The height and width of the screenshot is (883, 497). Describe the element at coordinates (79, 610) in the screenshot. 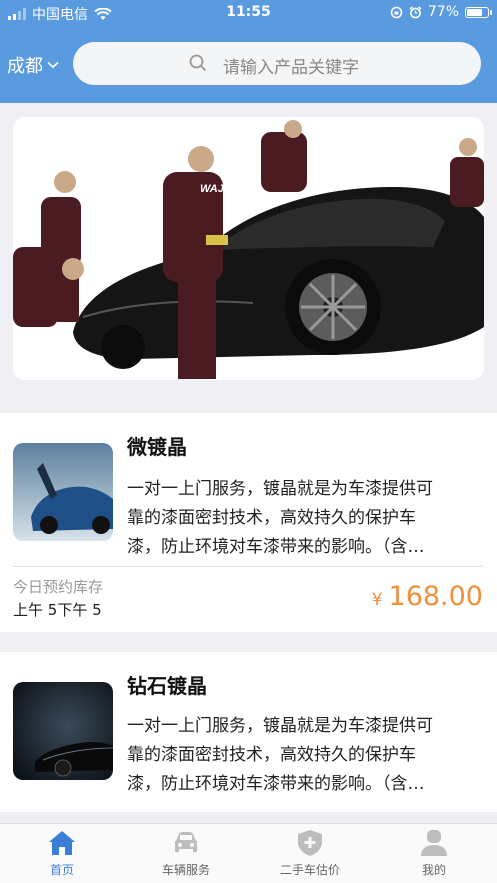

I see `slot-afternoon: 下午 5` at that location.